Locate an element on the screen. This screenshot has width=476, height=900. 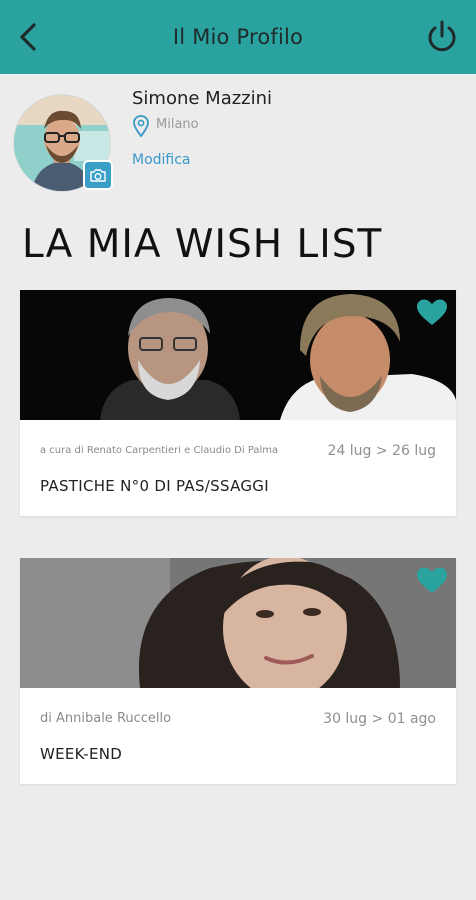
event-credits: di Annibale Ruccello is located at coordinates (106, 718).